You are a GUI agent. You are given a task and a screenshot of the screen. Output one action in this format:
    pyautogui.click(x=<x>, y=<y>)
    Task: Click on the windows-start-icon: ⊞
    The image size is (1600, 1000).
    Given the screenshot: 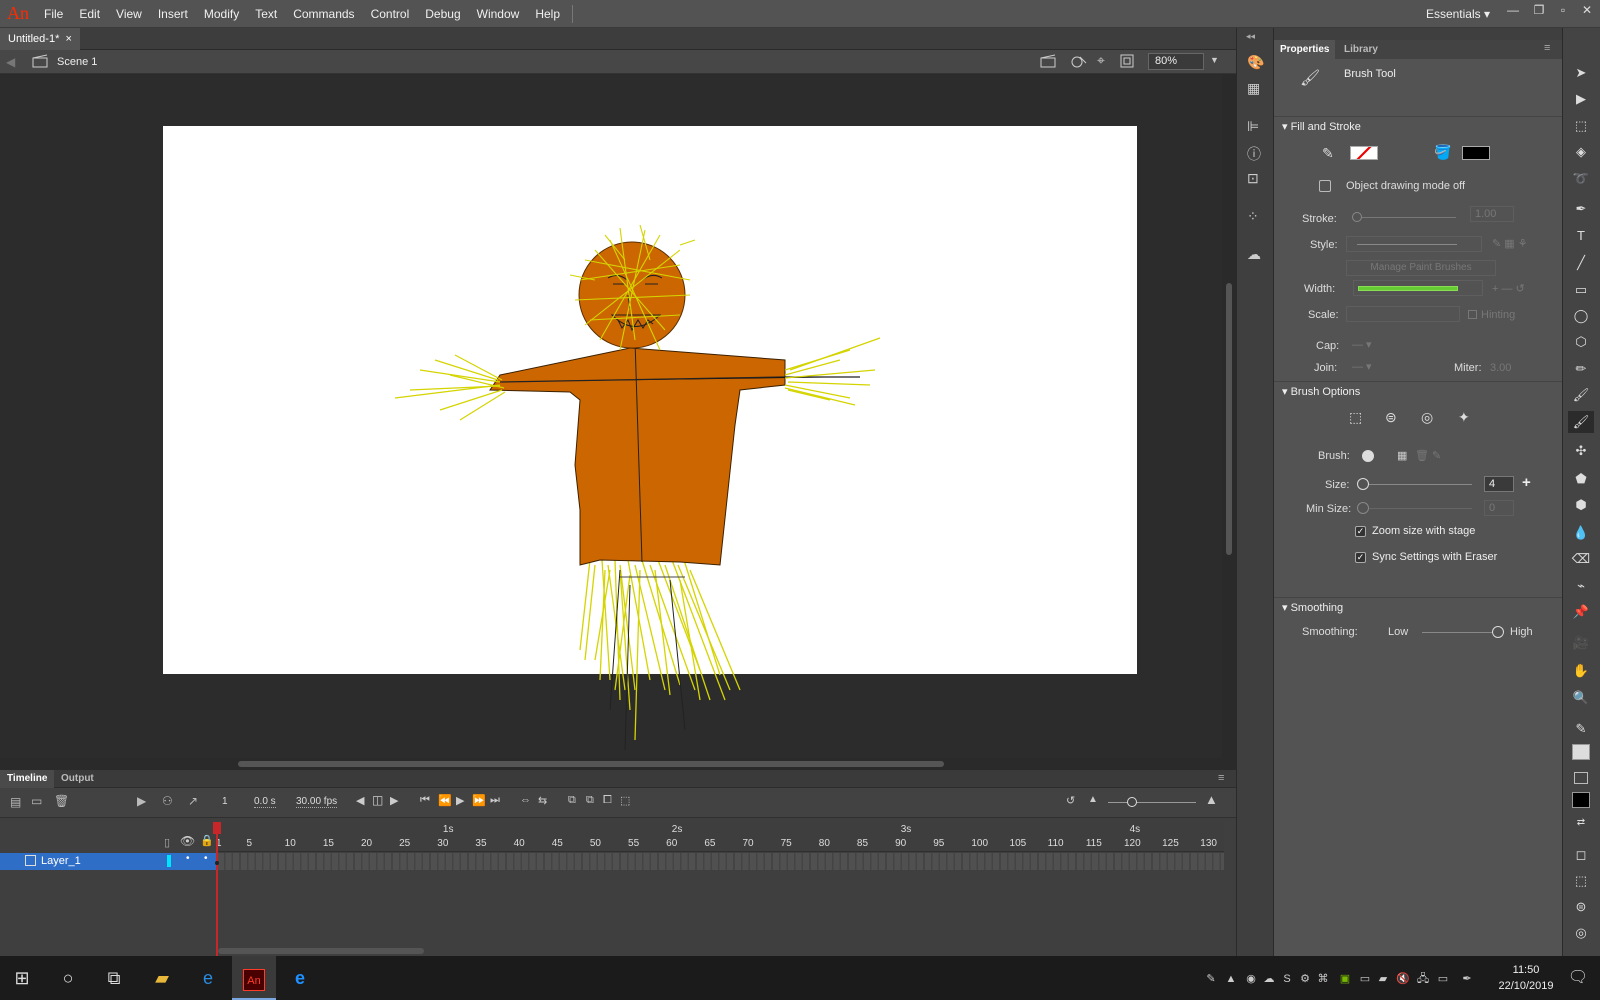 What is the action you would take?
    pyautogui.click(x=22, y=978)
    